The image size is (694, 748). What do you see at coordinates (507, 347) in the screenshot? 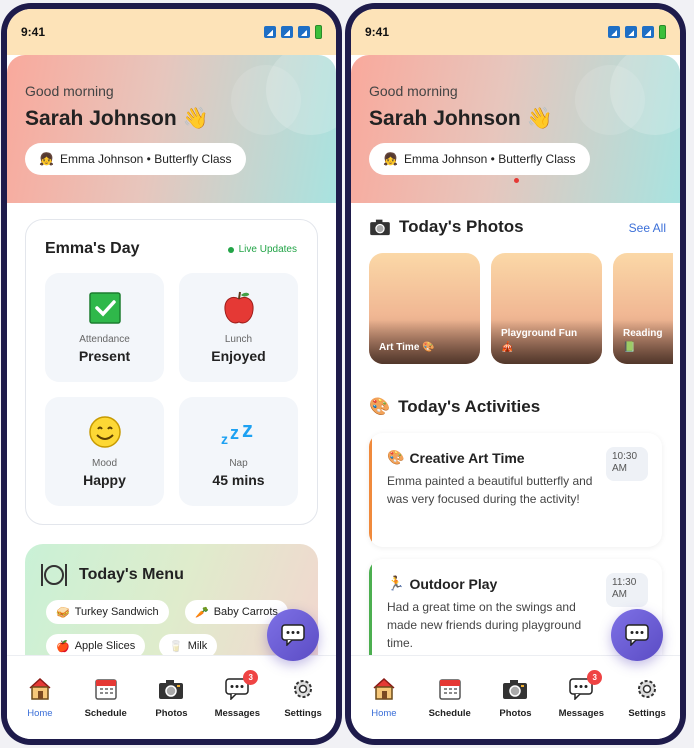
I see `playground-icon: 🎪` at bounding box center [507, 347].